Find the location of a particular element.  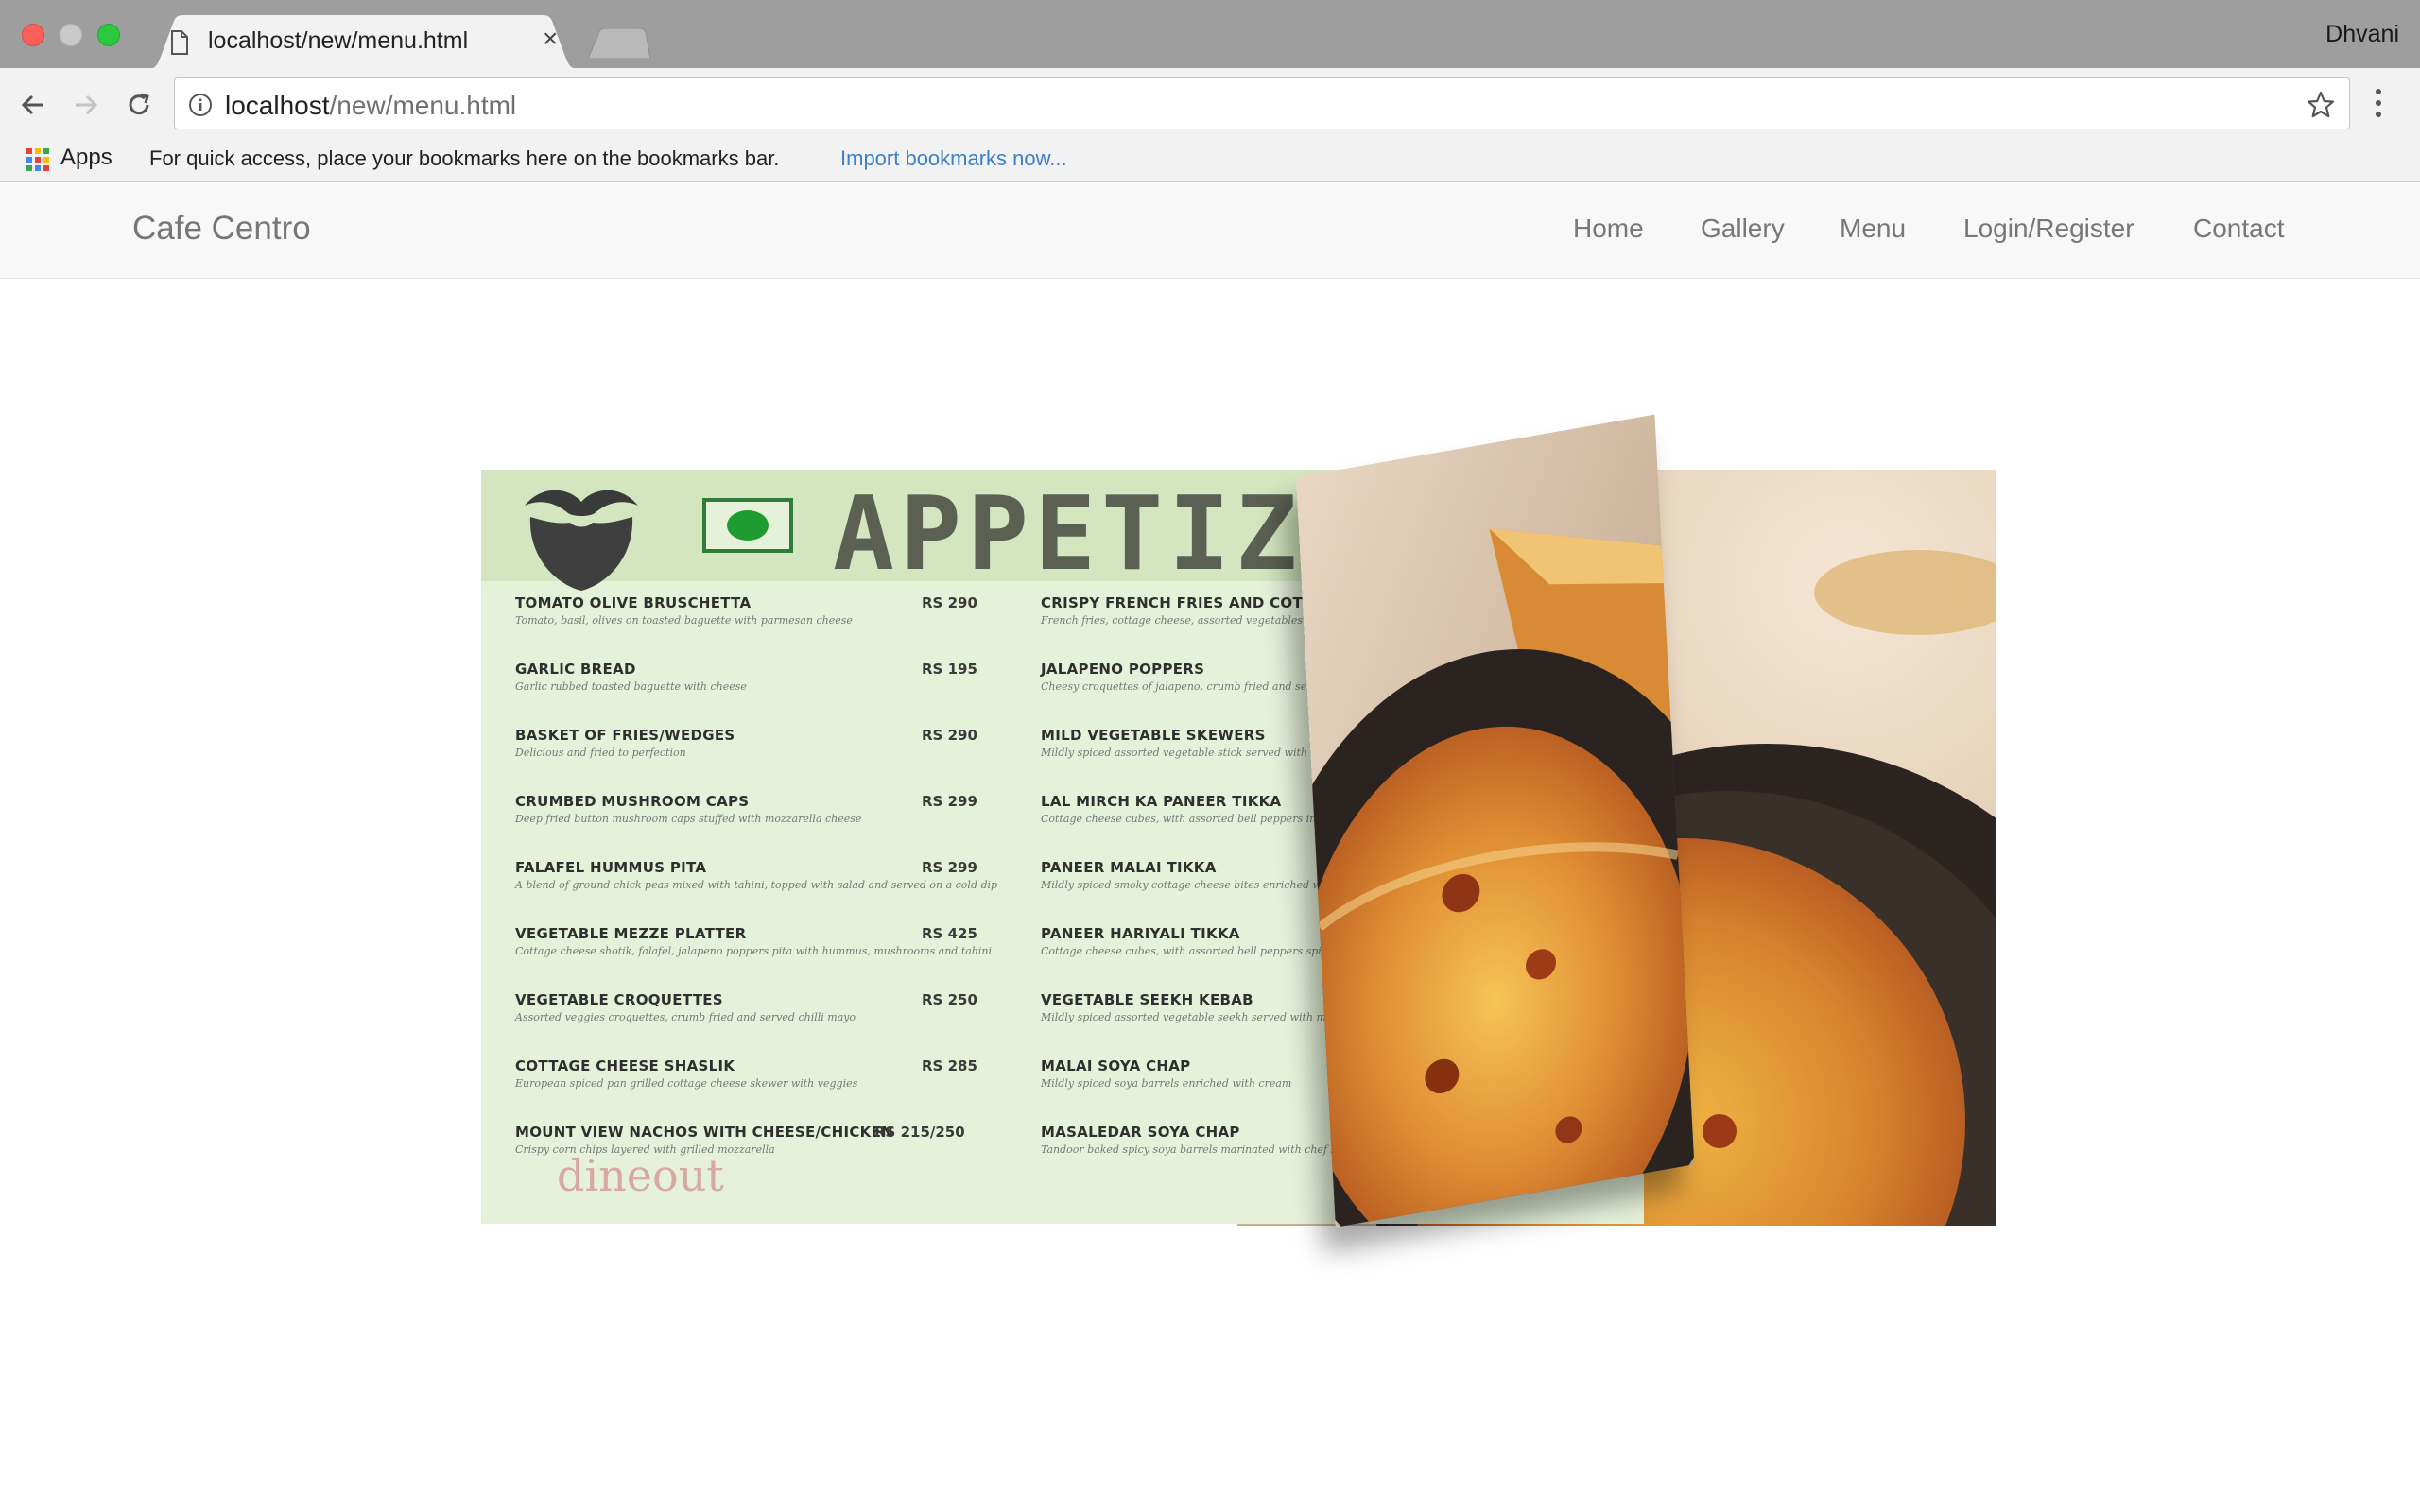

arrow-right-icon is located at coordinates (87, 104).